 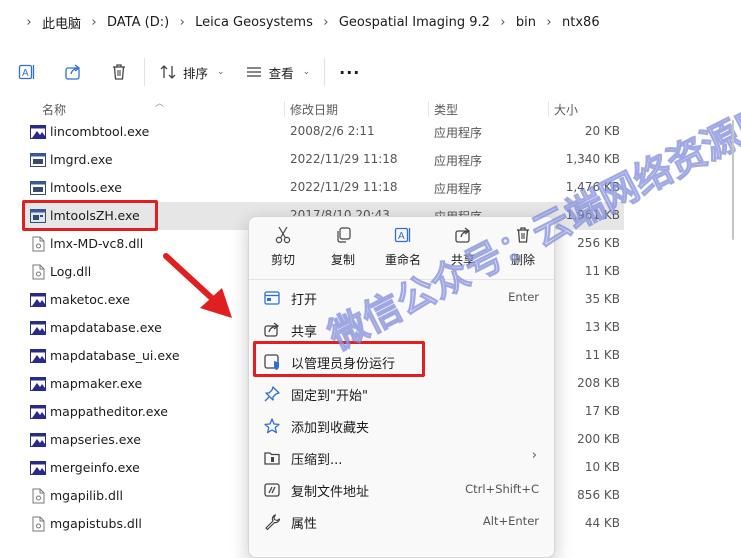 What do you see at coordinates (100, 131) in the screenshot?
I see `file-name: lincombtool.exe` at bounding box center [100, 131].